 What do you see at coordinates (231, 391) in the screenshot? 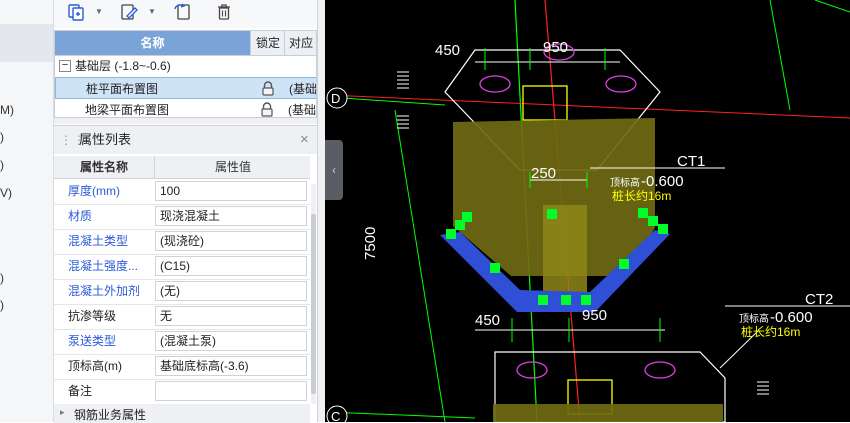
I see `property-value-field` at bounding box center [231, 391].